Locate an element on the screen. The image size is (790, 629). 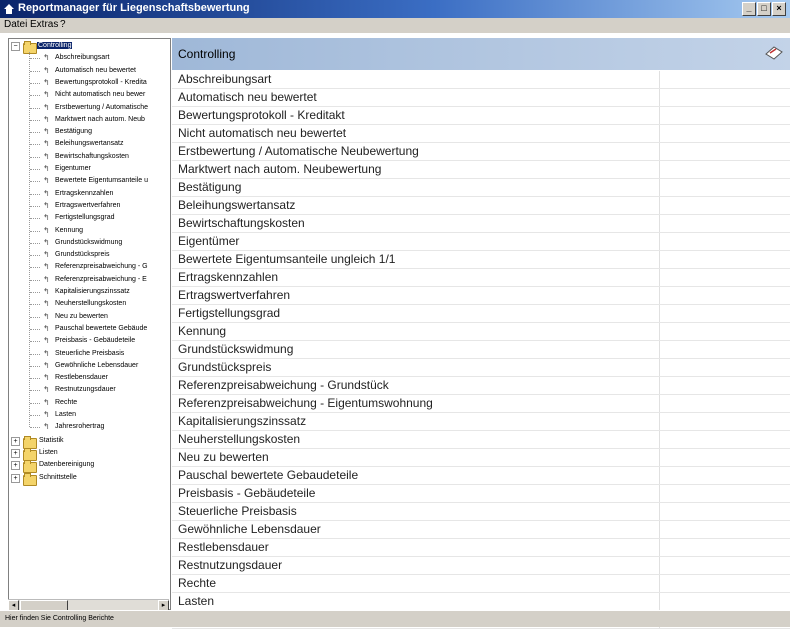
tree-item-report: ↰ Bewertungsprotokoll - Kredita is located at coordinates (89, 83).